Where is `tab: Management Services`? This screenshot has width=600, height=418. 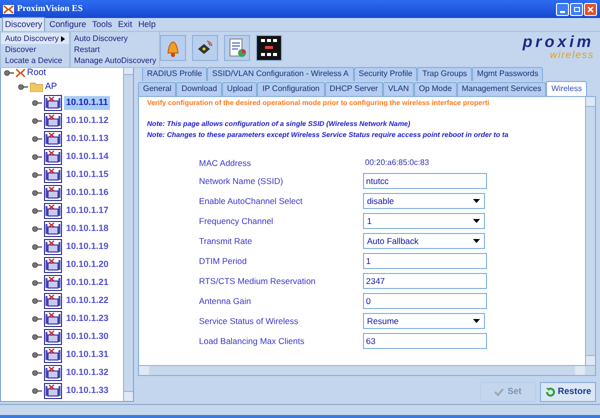
tab: Management Services is located at coordinates (501, 89).